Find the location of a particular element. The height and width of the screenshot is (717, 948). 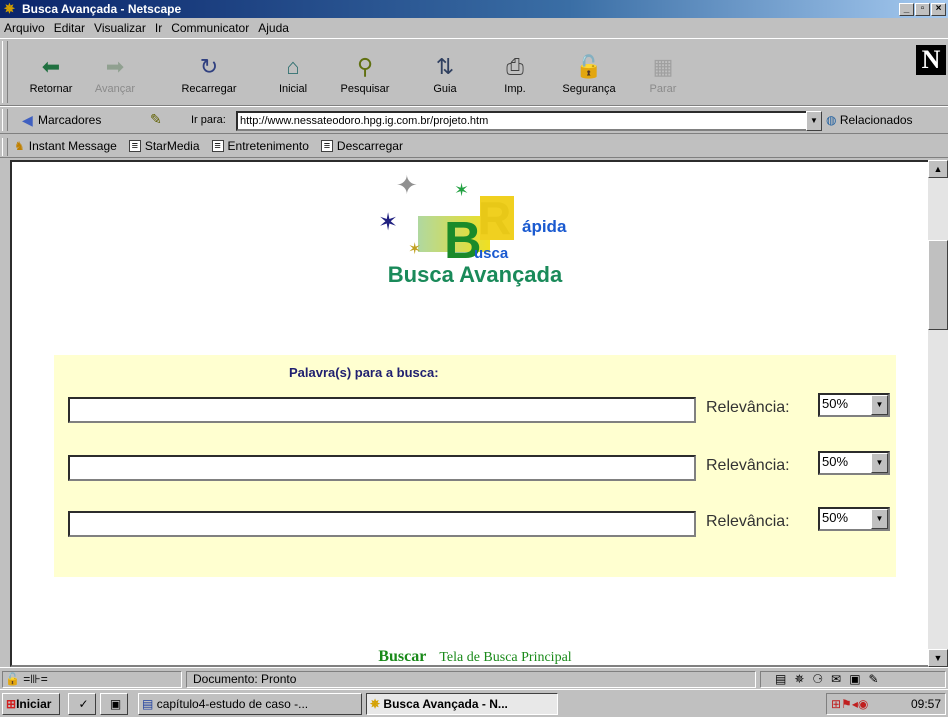

search-link: Buscar is located at coordinates (402, 656).